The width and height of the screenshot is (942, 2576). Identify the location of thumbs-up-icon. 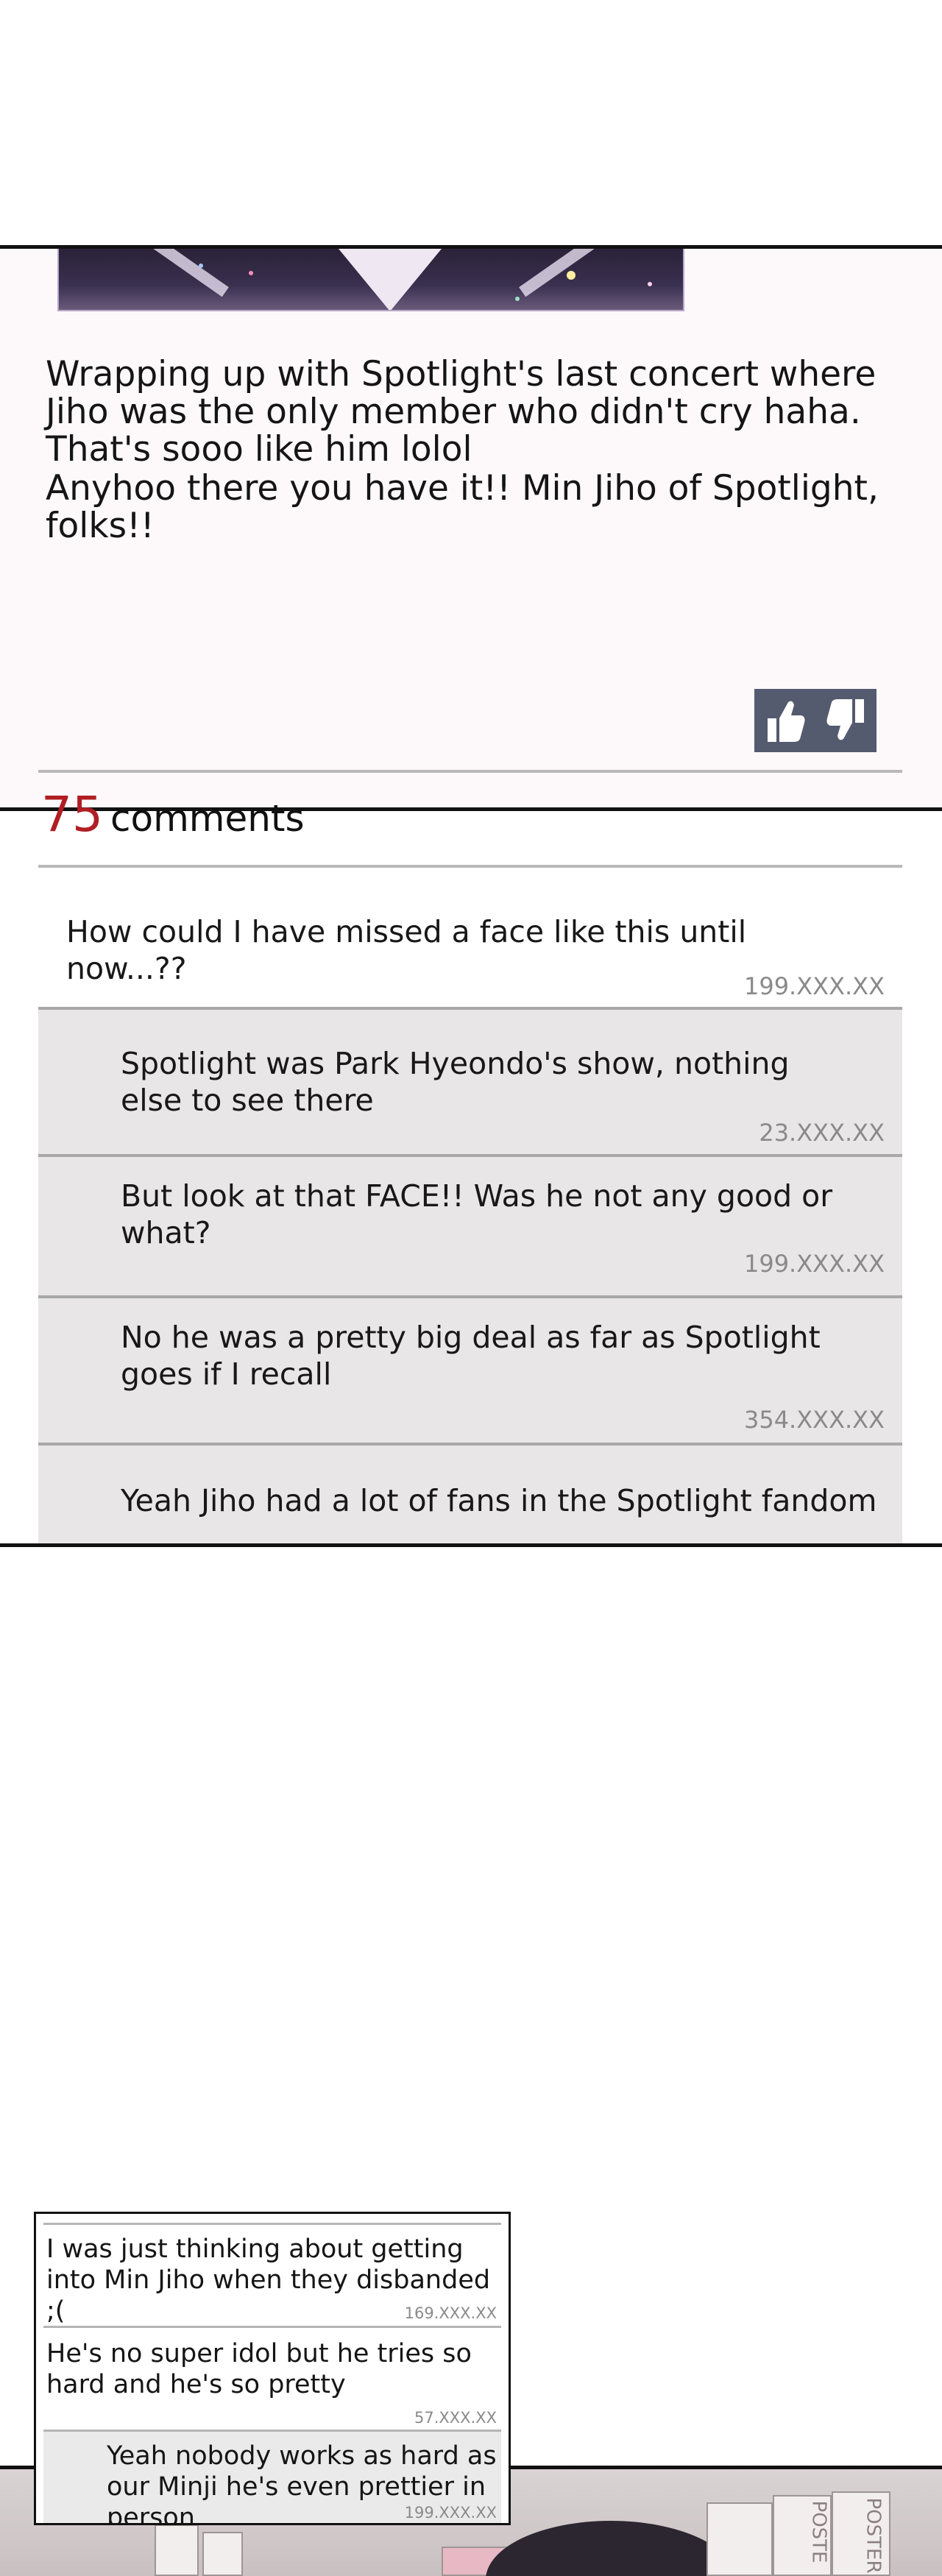
(785, 720).